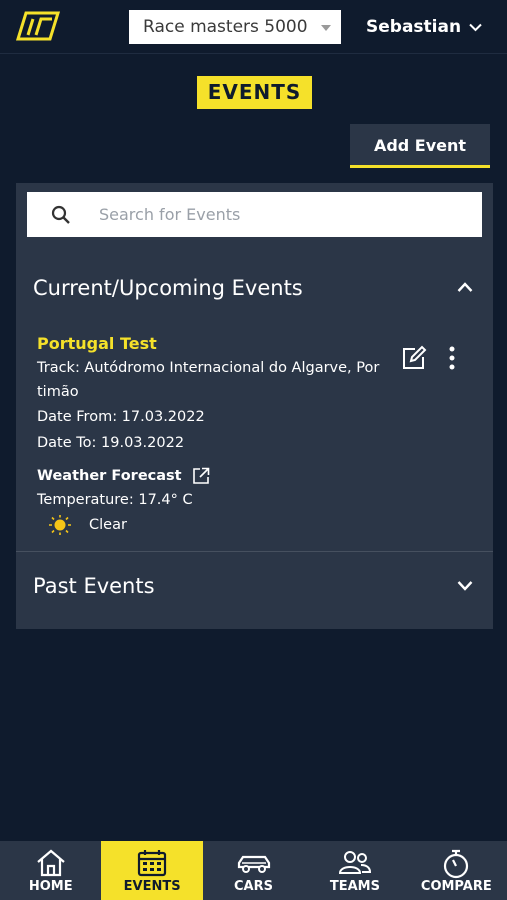  What do you see at coordinates (262, 525) in the screenshot?
I see `weather-condition: Clear` at bounding box center [262, 525].